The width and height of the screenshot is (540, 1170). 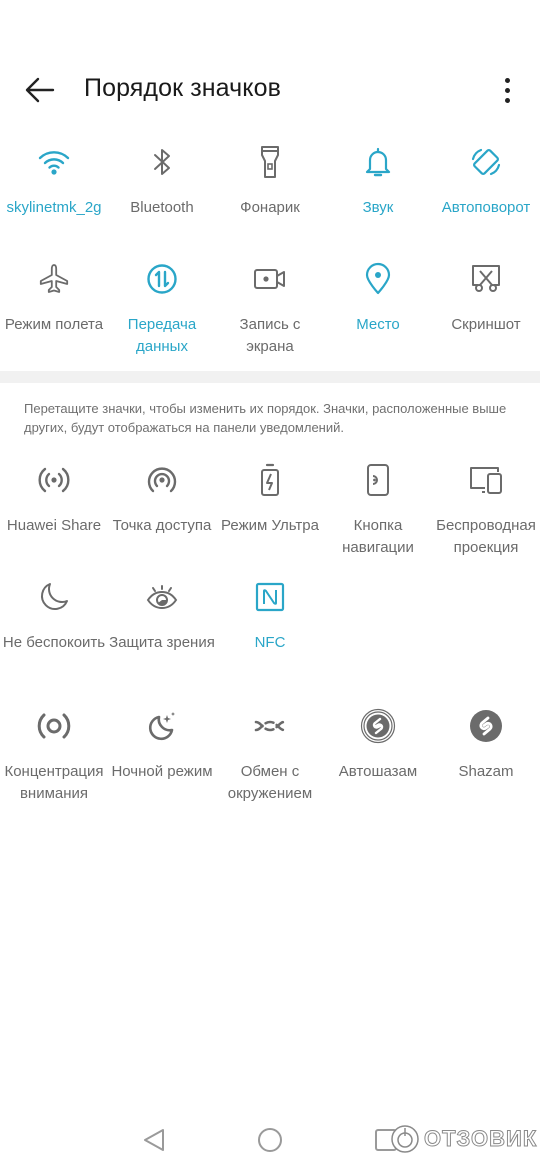 What do you see at coordinates (378, 752) in the screenshot?
I see `tile-auto-shazam: Автошазам` at bounding box center [378, 752].